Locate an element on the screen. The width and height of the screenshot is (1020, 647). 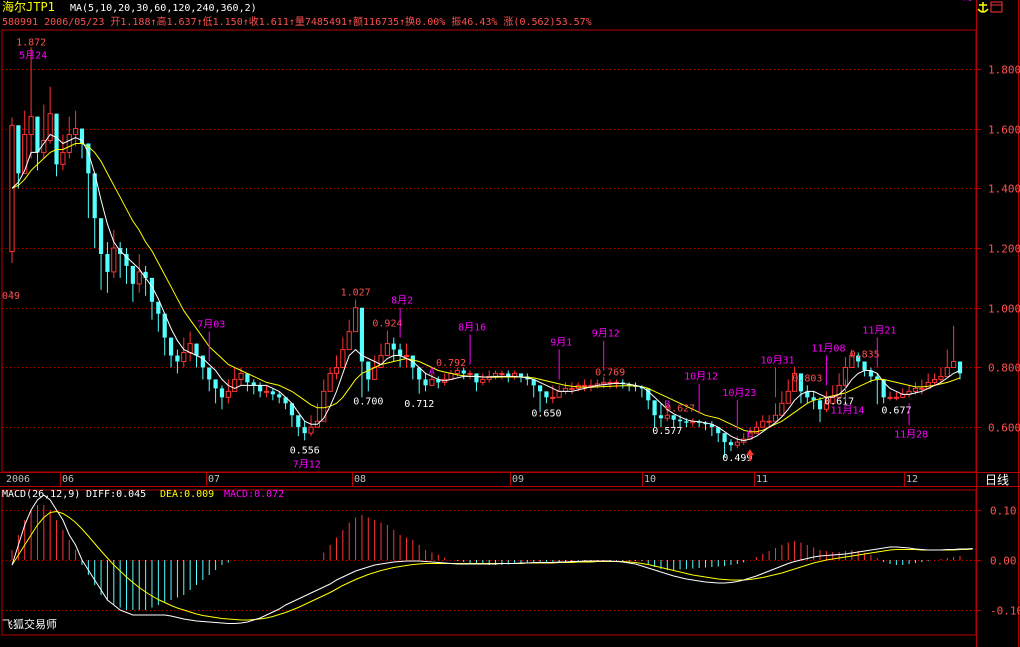
month-label-07: 07 is located at coordinates (214, 479).